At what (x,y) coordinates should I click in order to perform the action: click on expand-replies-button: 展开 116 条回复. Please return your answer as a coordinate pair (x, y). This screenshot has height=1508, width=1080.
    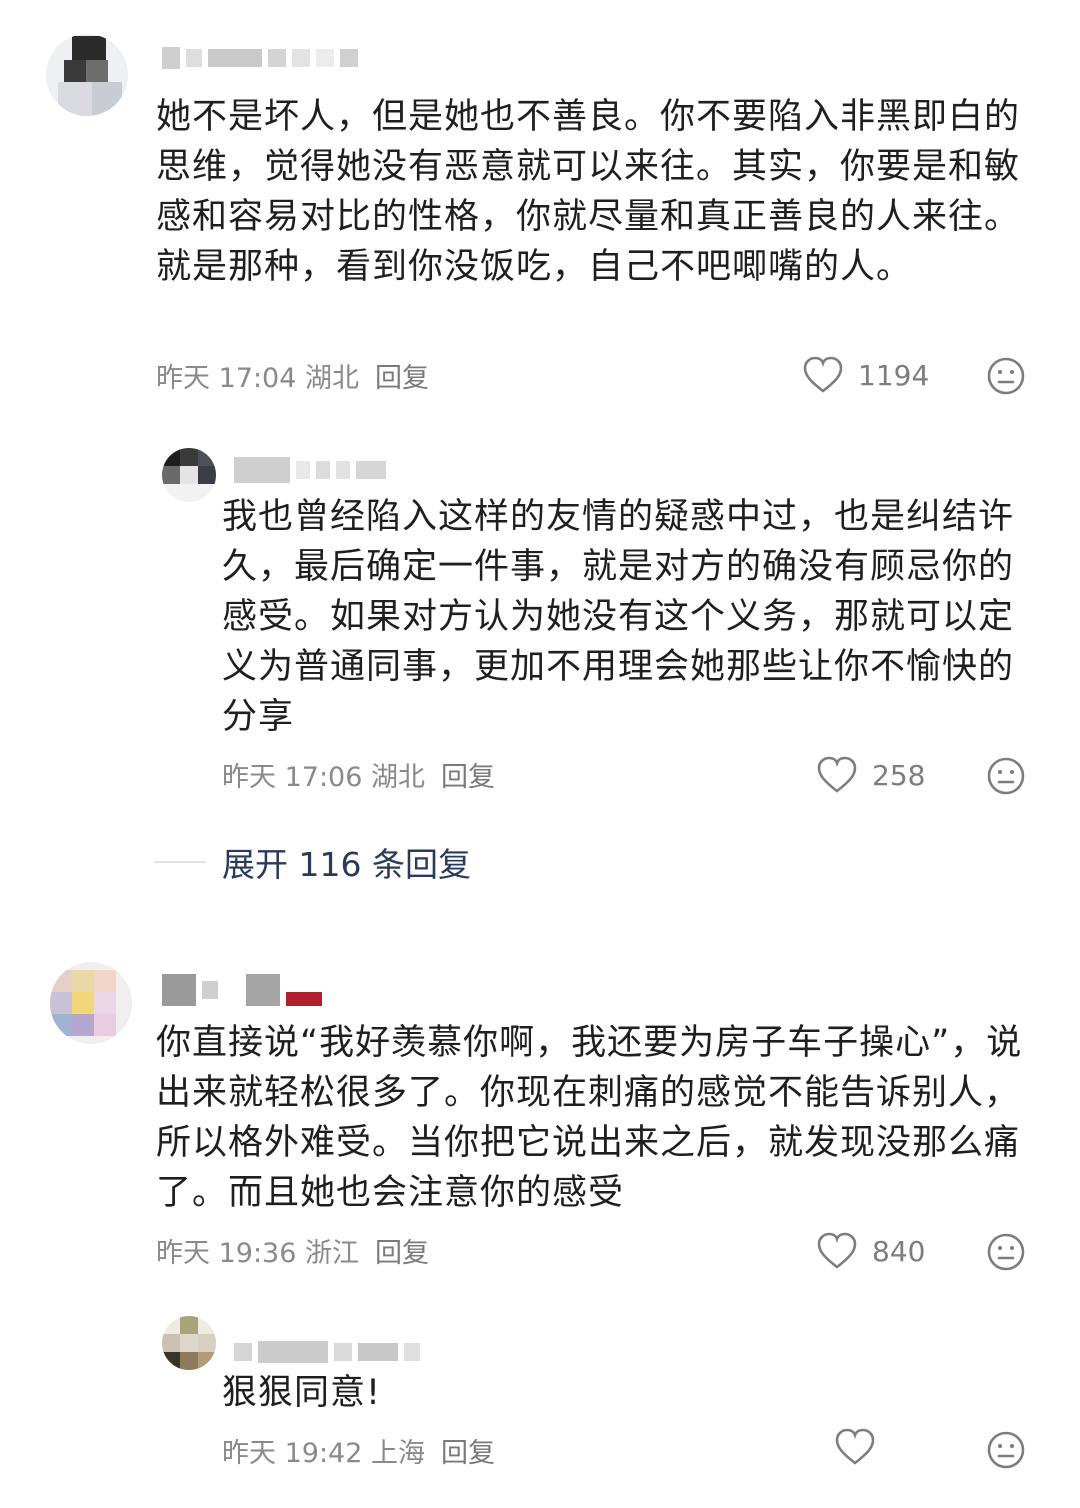
    Looking at the image, I should click on (312, 862).